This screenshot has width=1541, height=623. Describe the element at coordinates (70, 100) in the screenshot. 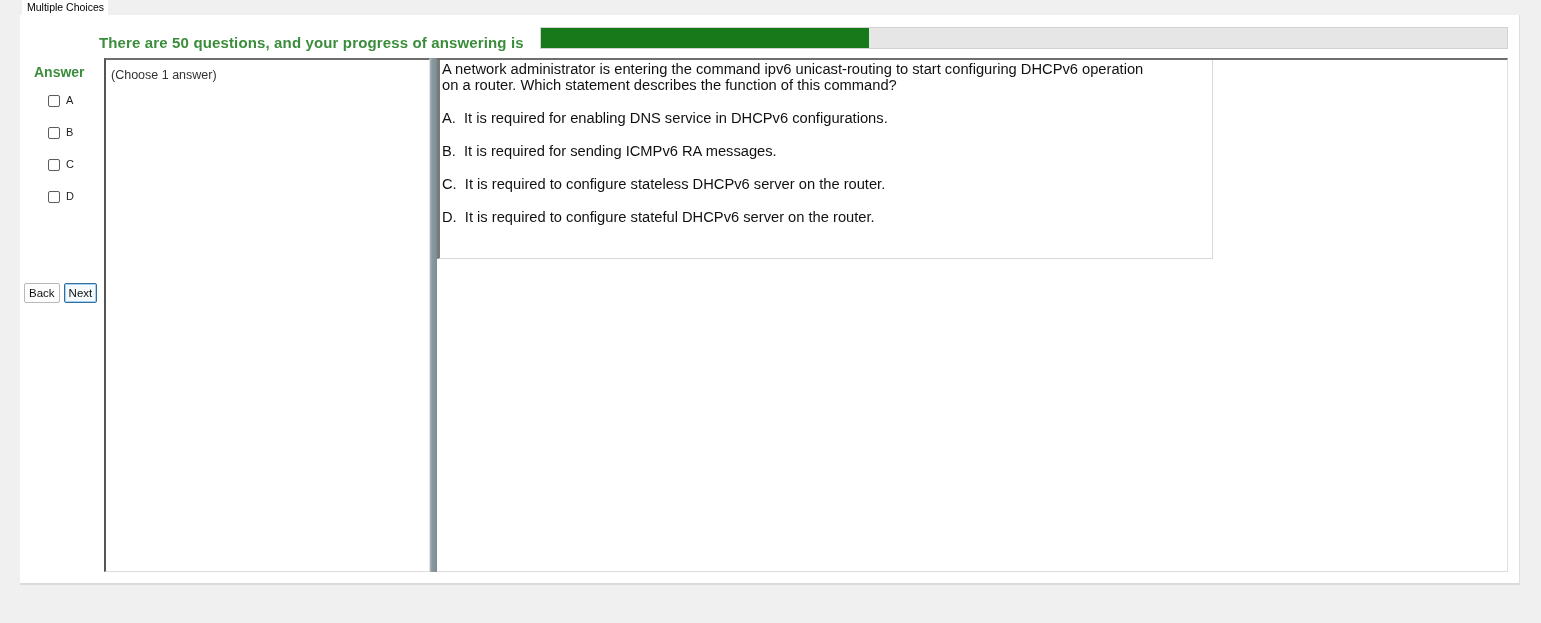

I see `checkbox-label: A` at that location.